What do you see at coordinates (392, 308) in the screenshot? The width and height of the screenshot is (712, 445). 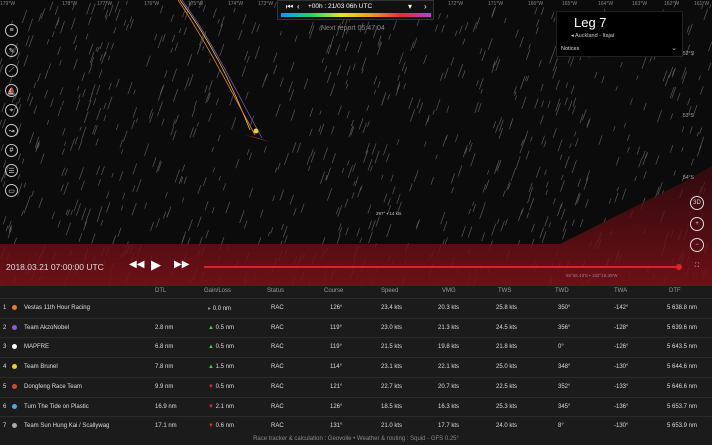 I see `cell-speed: 23.4 kts` at bounding box center [392, 308].